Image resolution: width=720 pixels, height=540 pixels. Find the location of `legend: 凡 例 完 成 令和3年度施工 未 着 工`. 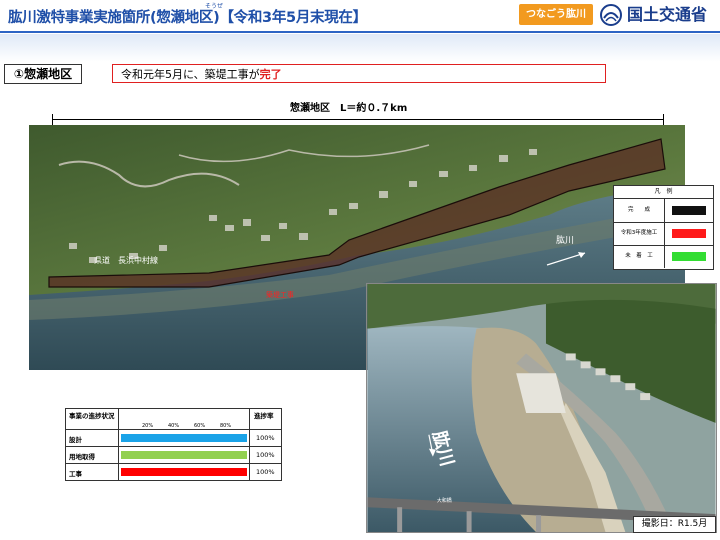

legend: 凡 例 完 成 令和3年度施工 未 着 工 is located at coordinates (663, 227).